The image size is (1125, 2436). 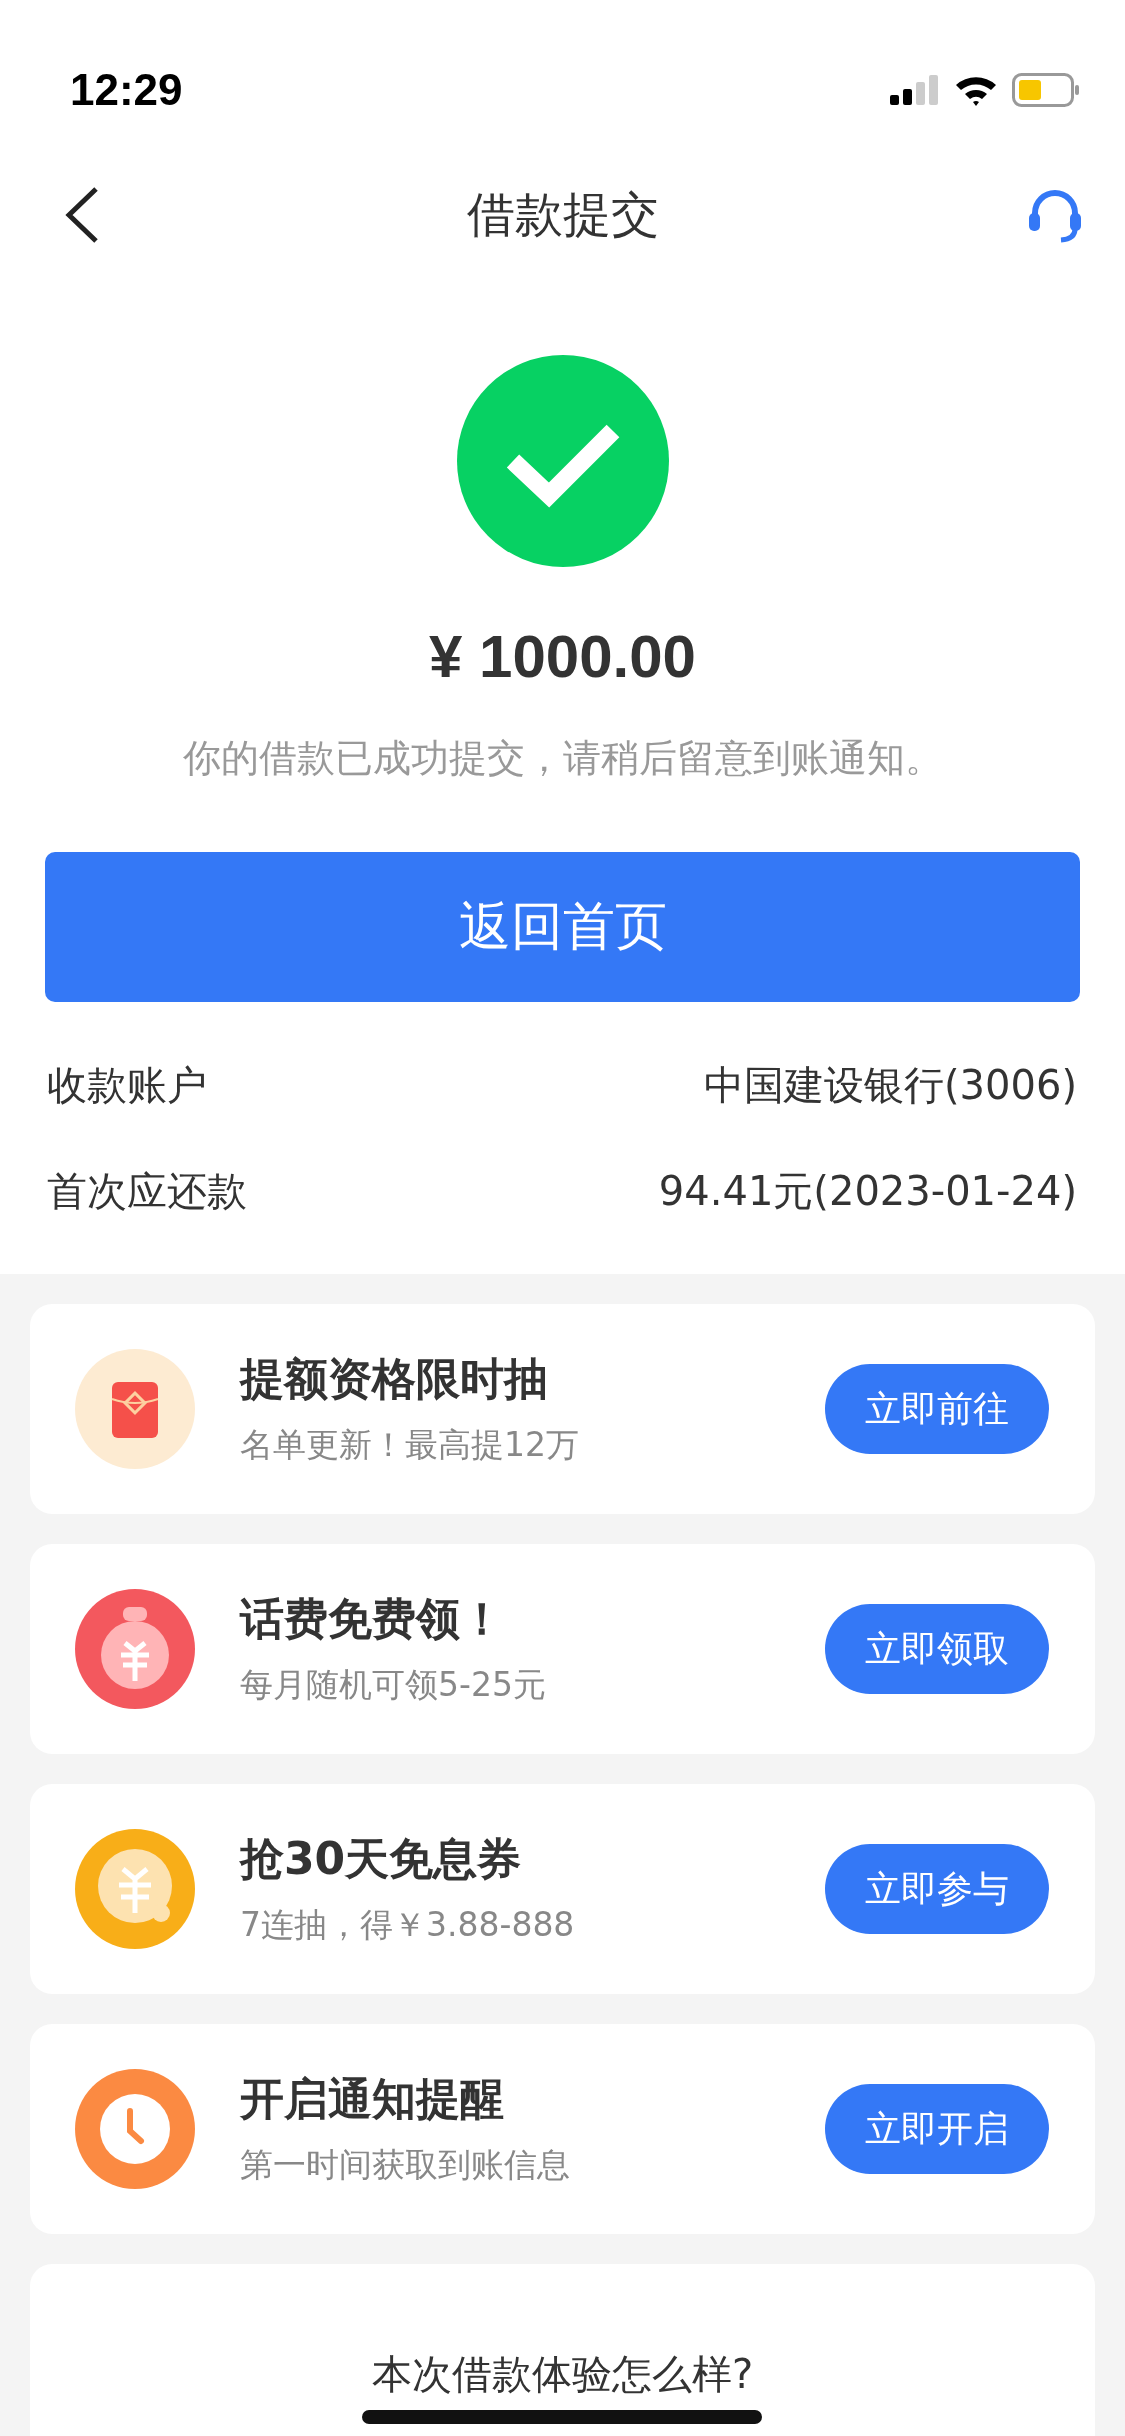 What do you see at coordinates (147, 1191) in the screenshot?
I see `detail-label: 首次应还款` at bounding box center [147, 1191].